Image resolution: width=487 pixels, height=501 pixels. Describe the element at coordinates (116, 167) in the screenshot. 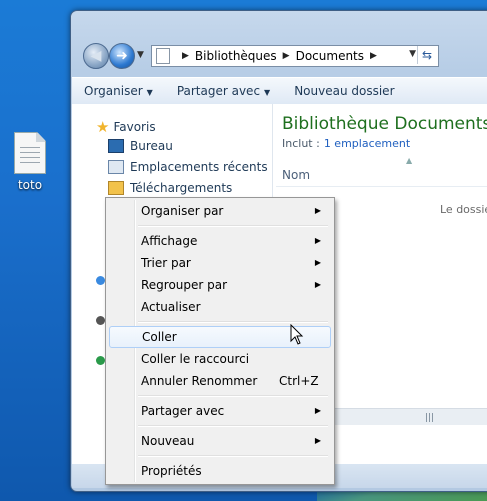

I see `recent-places-icon` at that location.